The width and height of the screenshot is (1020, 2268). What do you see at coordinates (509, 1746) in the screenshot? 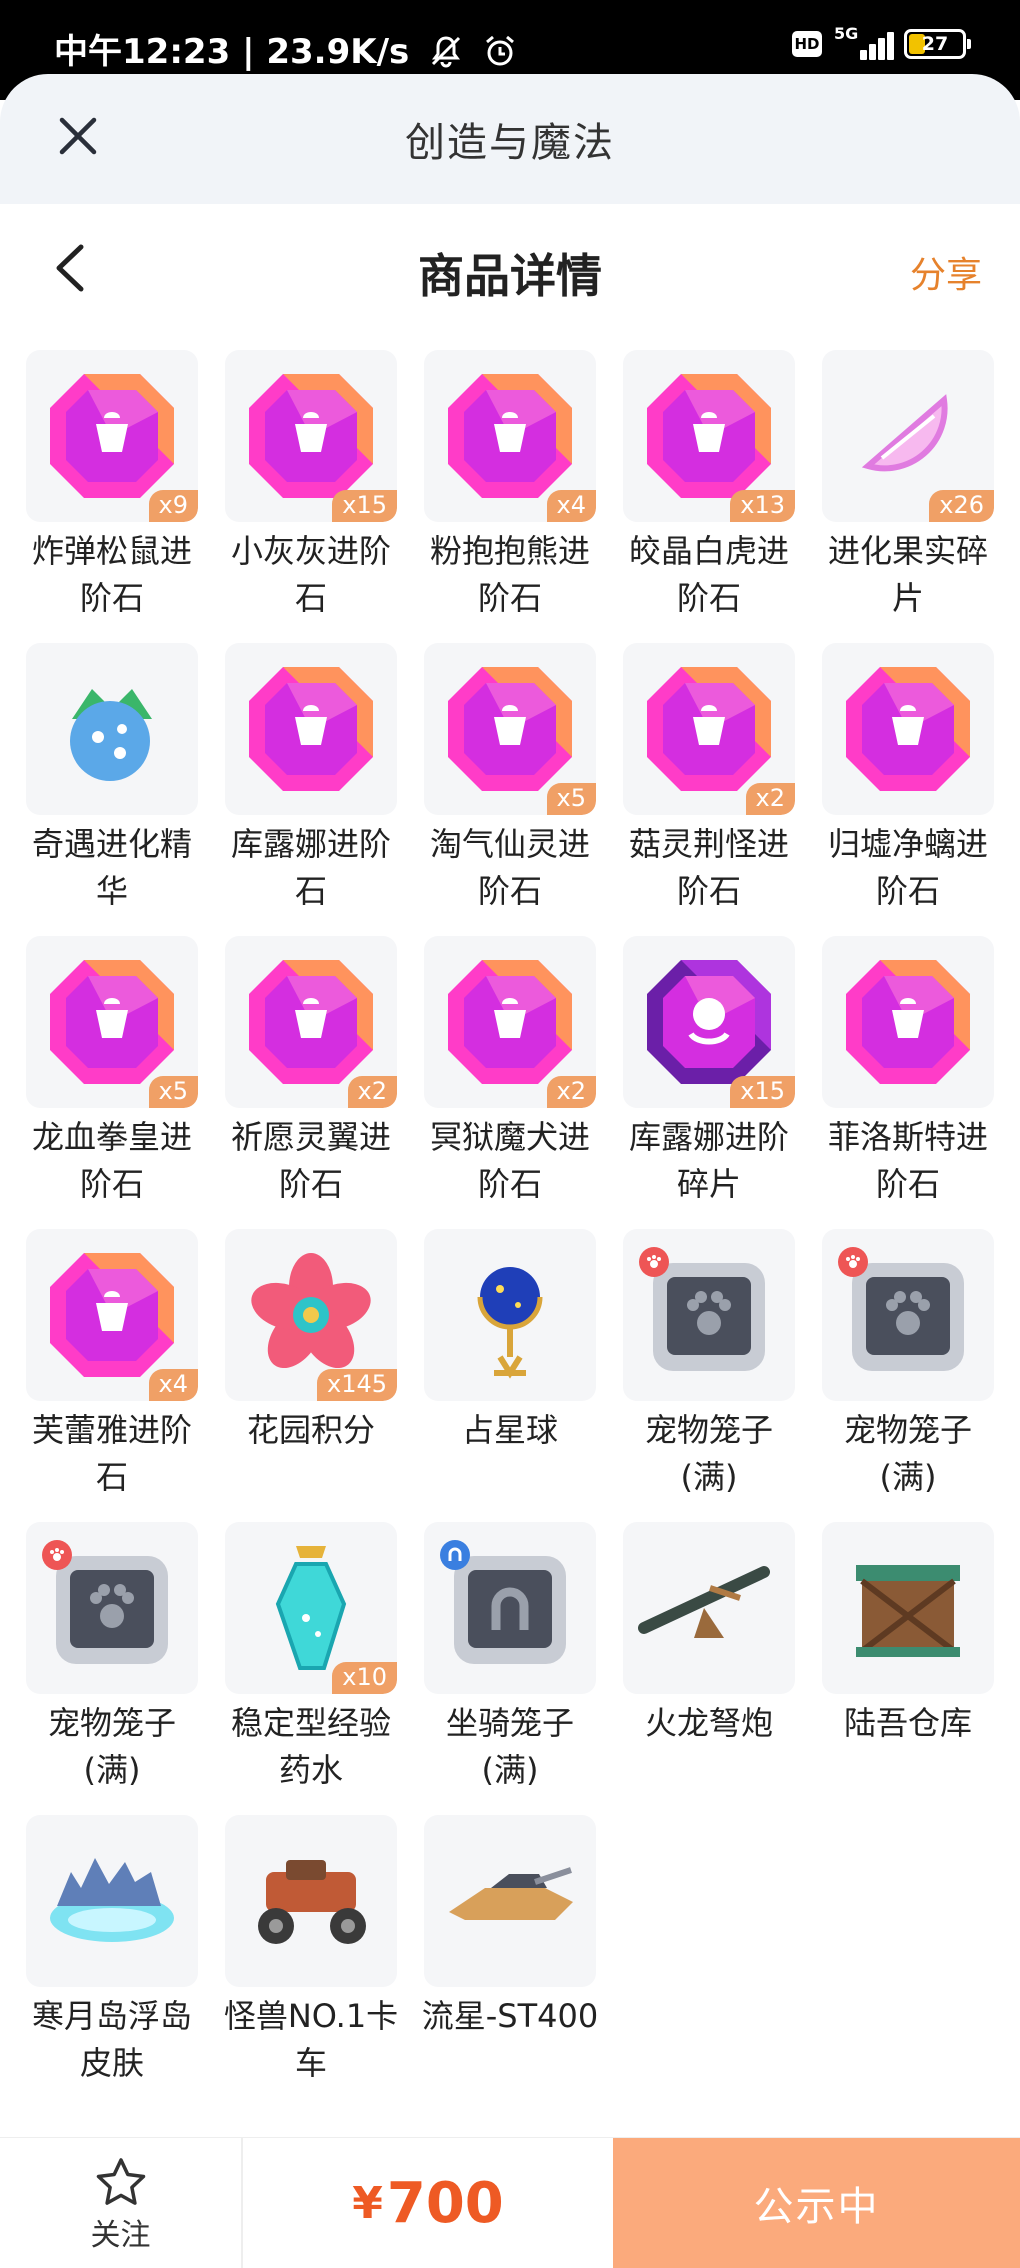
I see `item-name: 坐骑笼子(满)` at bounding box center [509, 1746].